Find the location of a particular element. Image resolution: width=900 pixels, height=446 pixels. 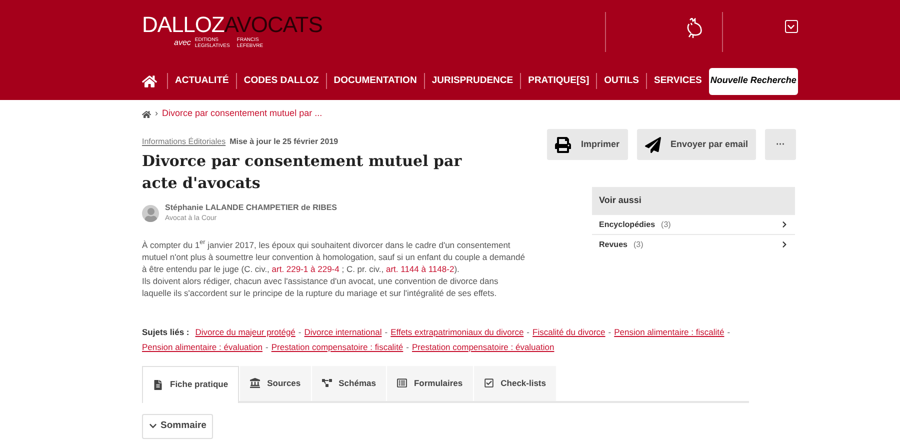

see-also-item: Encyclopédies (3) is located at coordinates (693, 224).